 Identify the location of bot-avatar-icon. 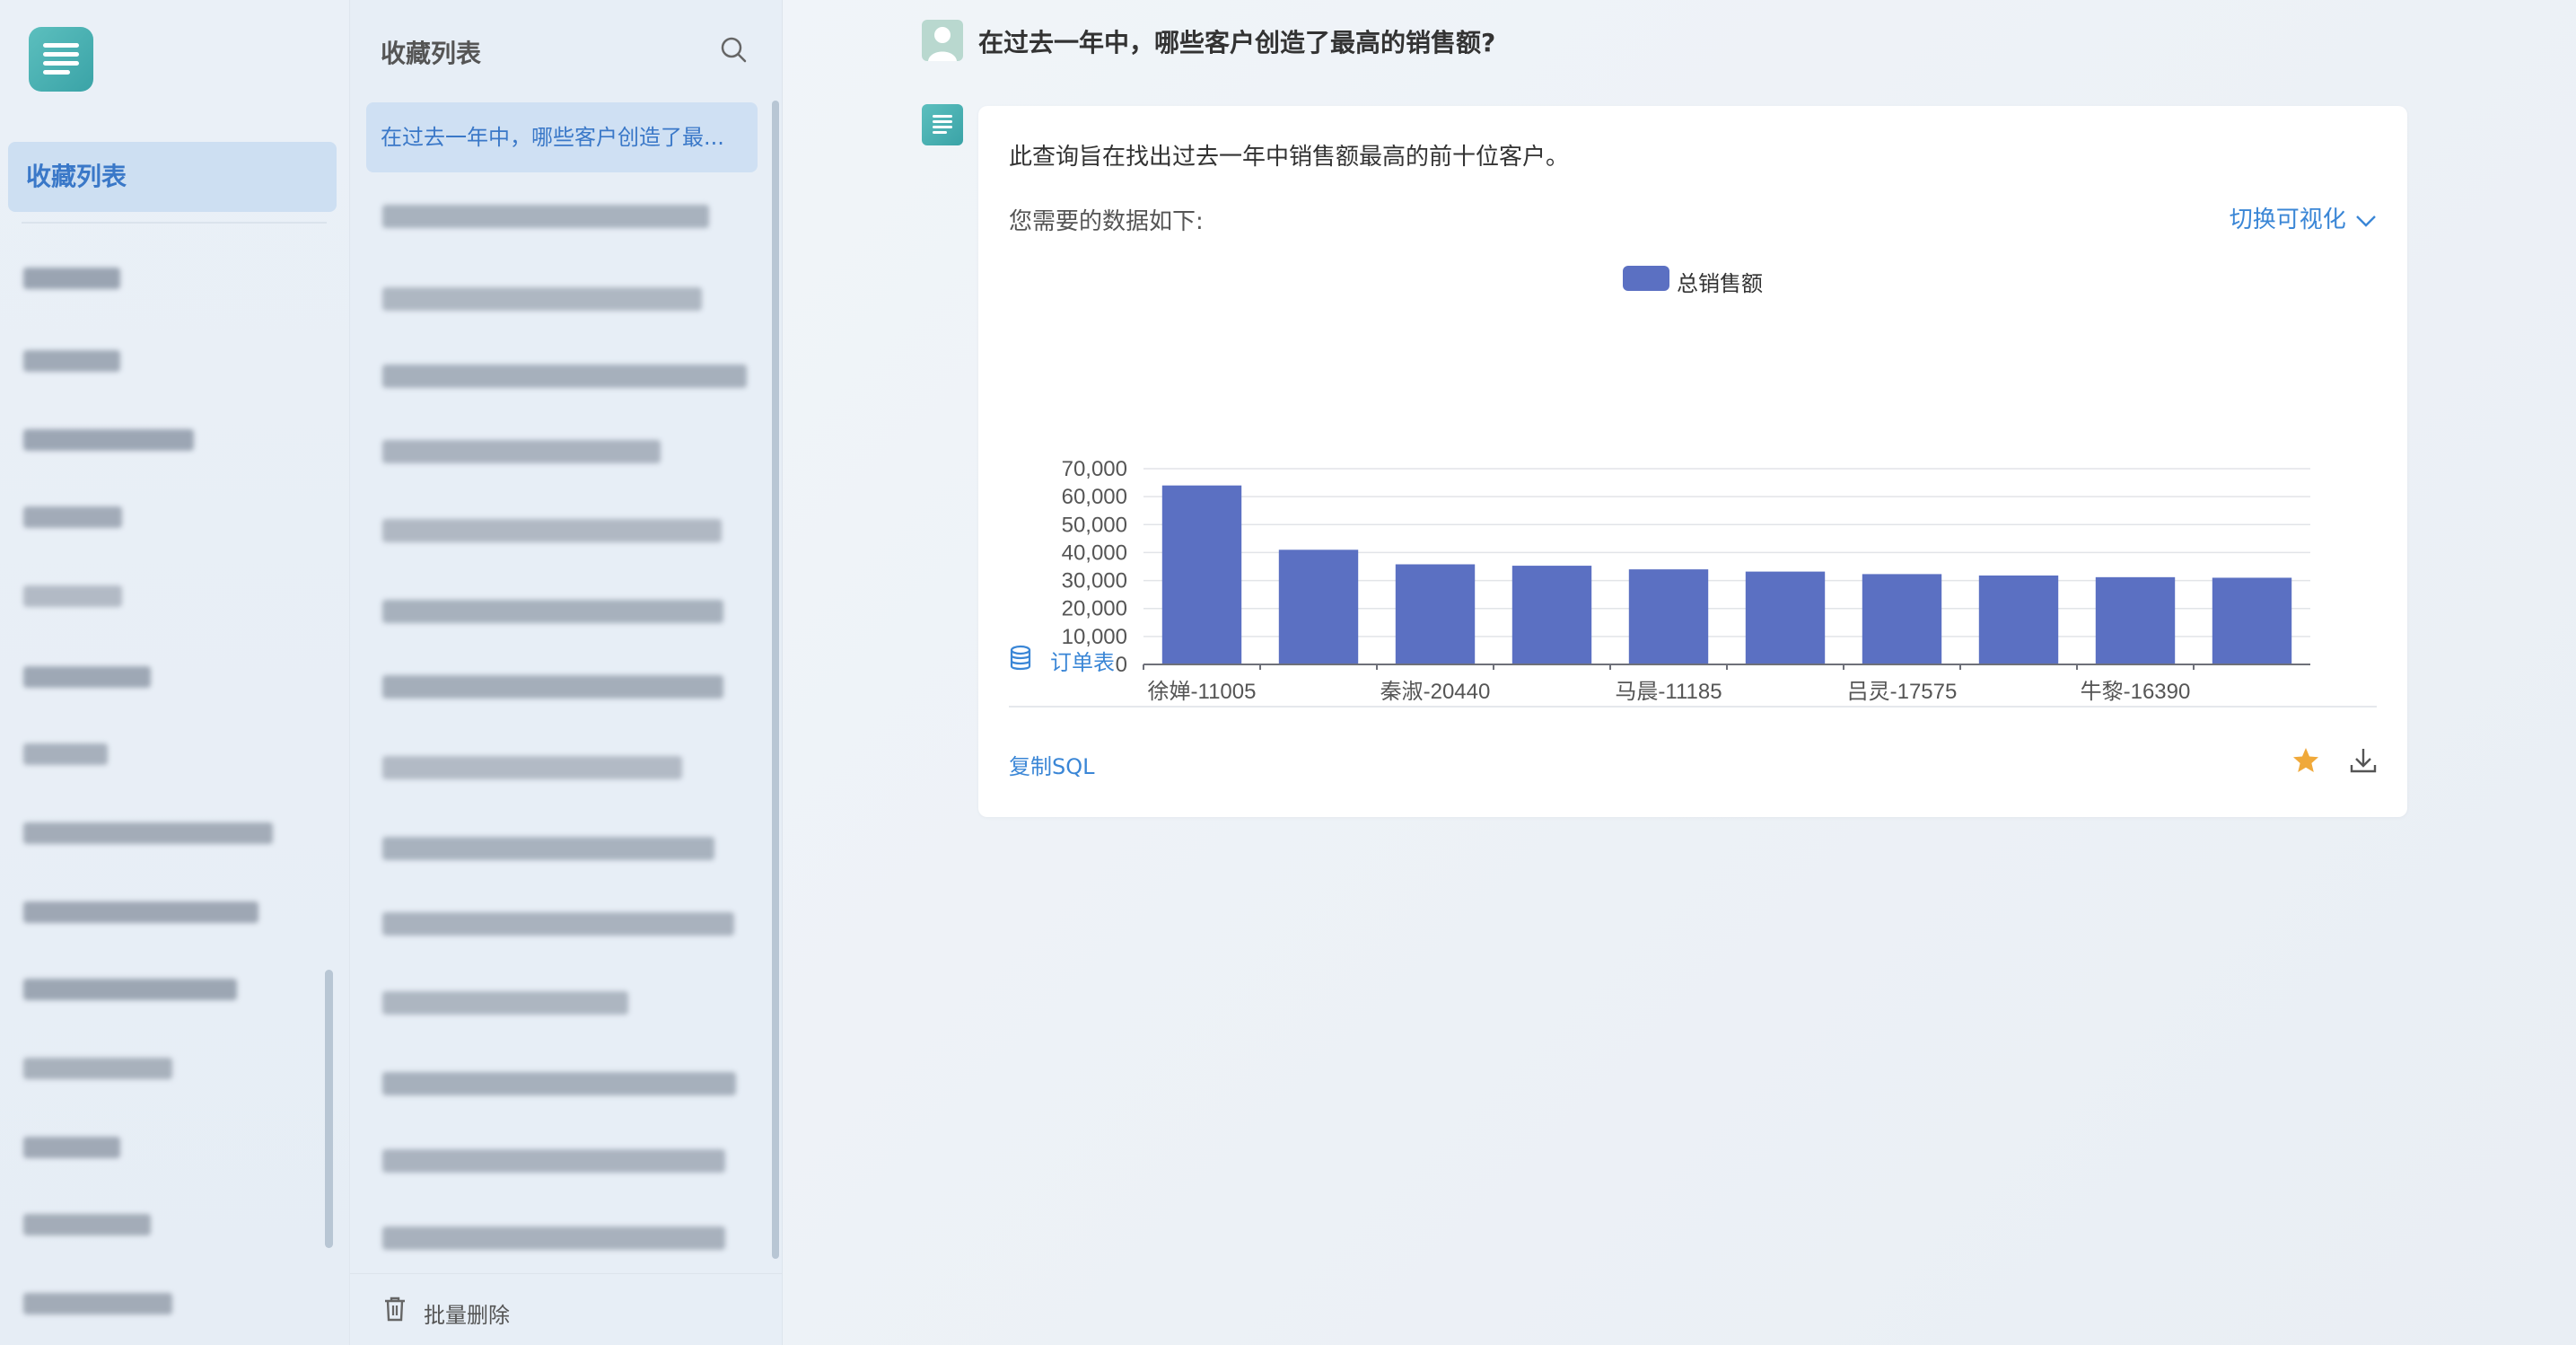
(943, 124).